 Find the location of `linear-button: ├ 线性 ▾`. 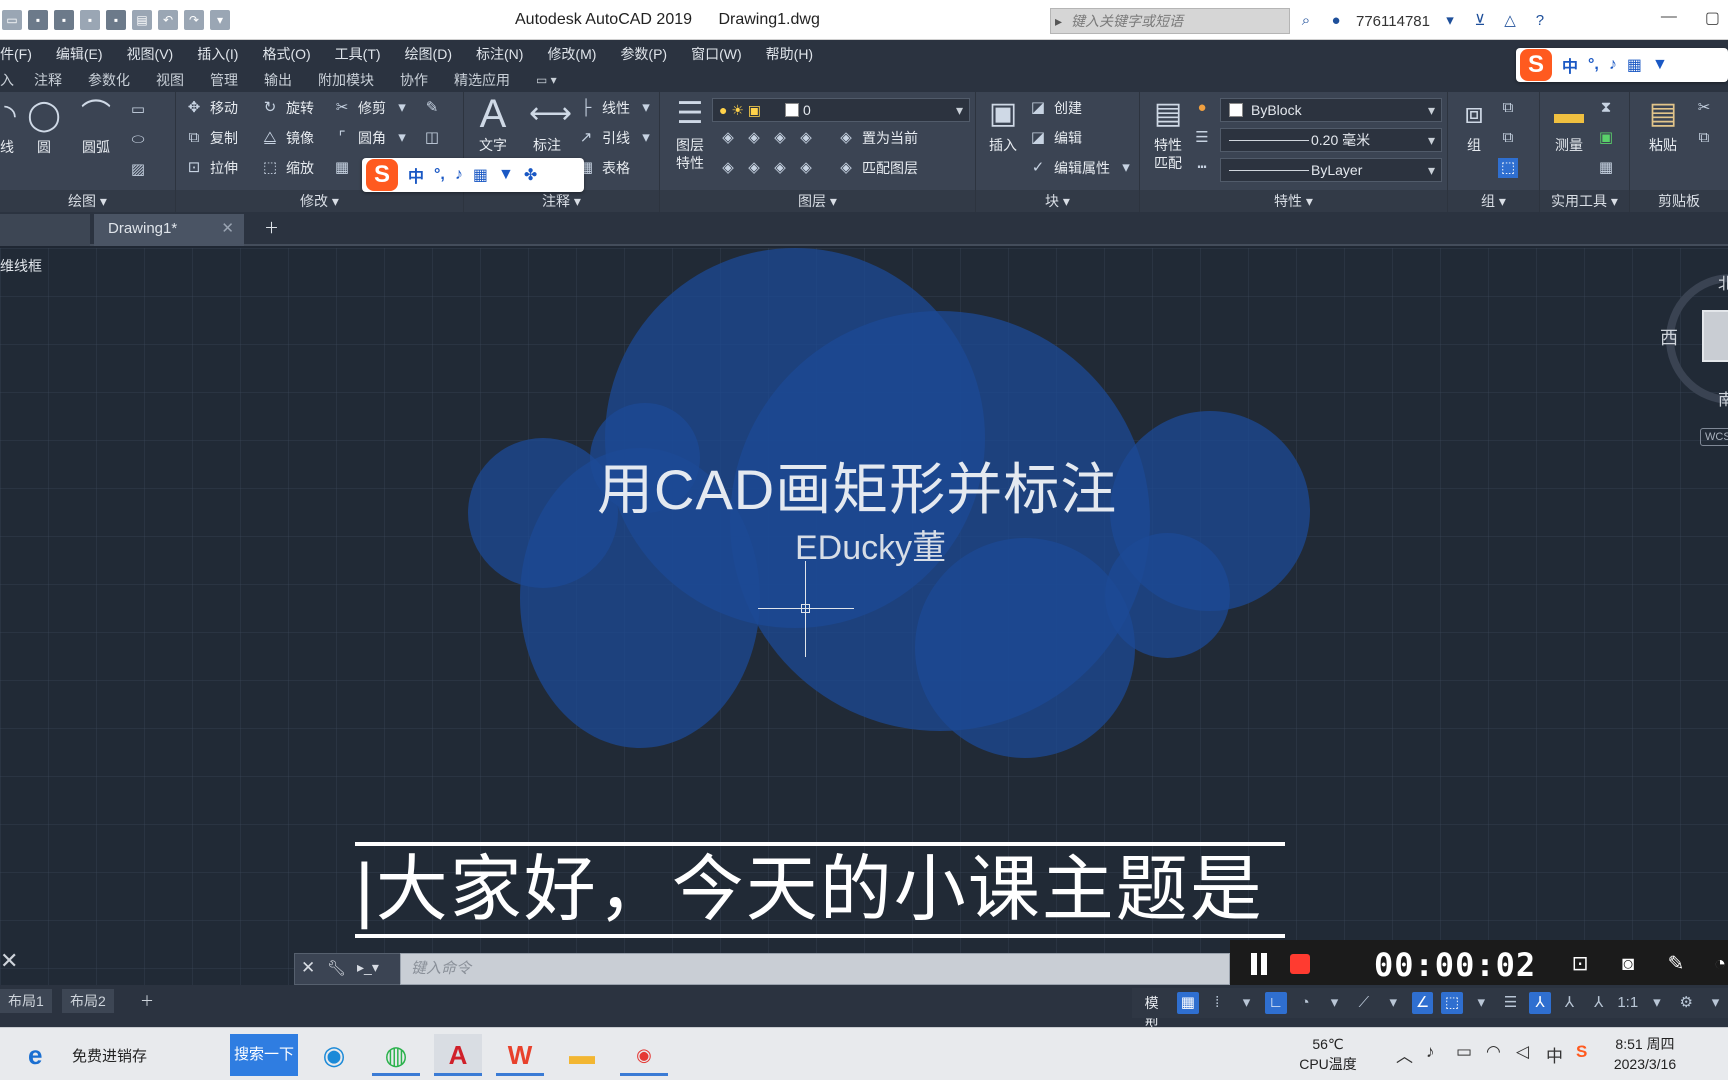

linear-button: ├ 线性 ▾ is located at coordinates (616, 108).